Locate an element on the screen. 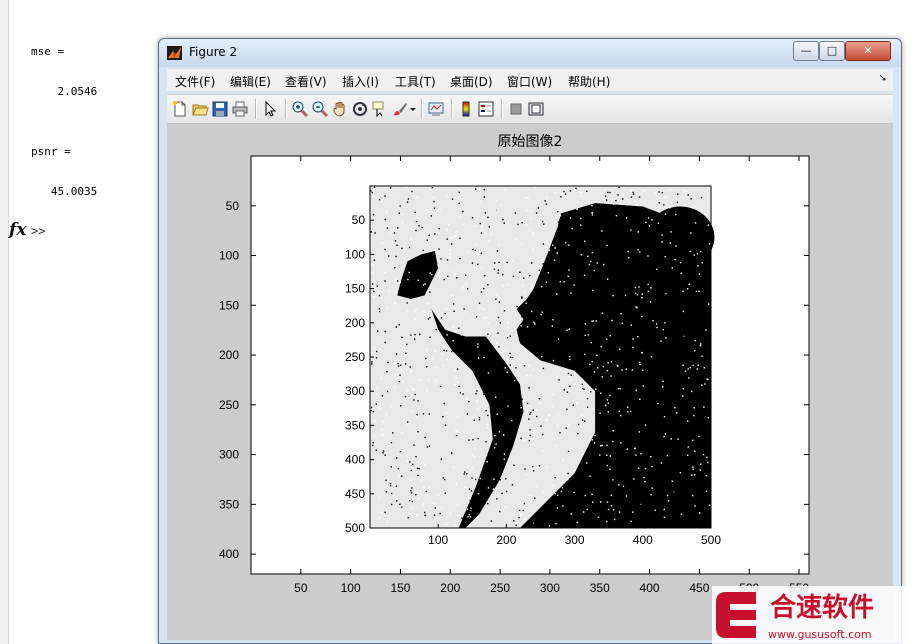  menu-edit: 编辑(E) is located at coordinates (250, 81).